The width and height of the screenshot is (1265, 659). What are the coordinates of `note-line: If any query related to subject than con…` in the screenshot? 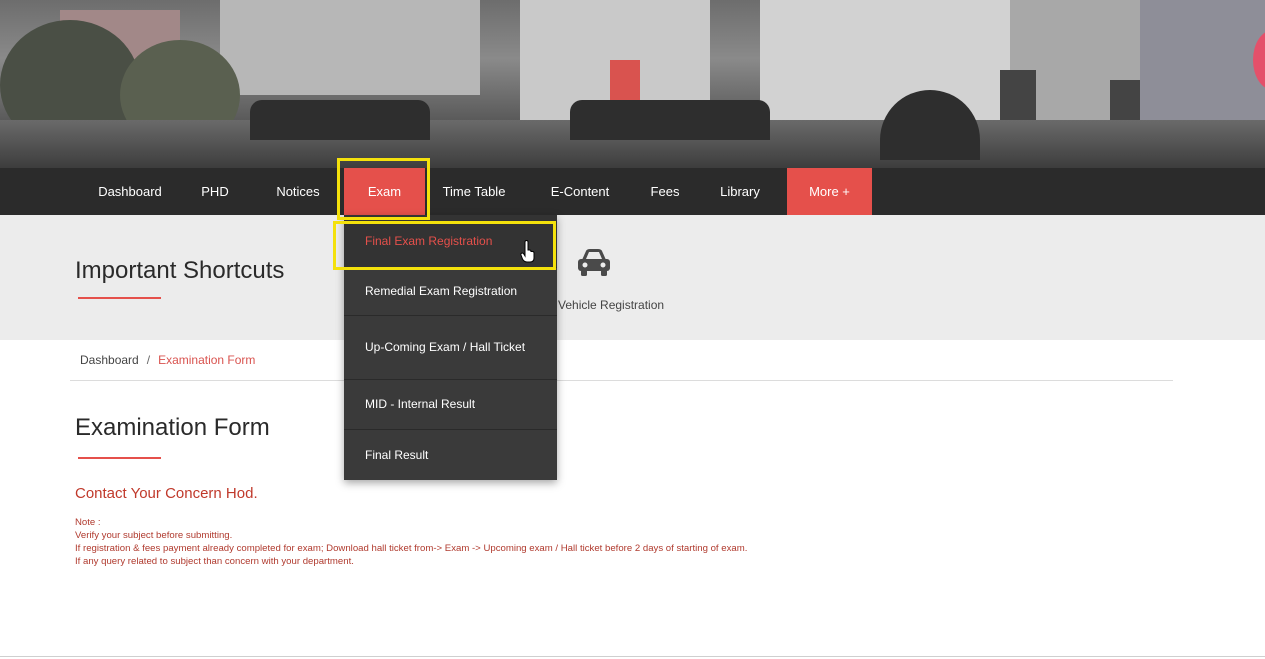 It's located at (214, 561).